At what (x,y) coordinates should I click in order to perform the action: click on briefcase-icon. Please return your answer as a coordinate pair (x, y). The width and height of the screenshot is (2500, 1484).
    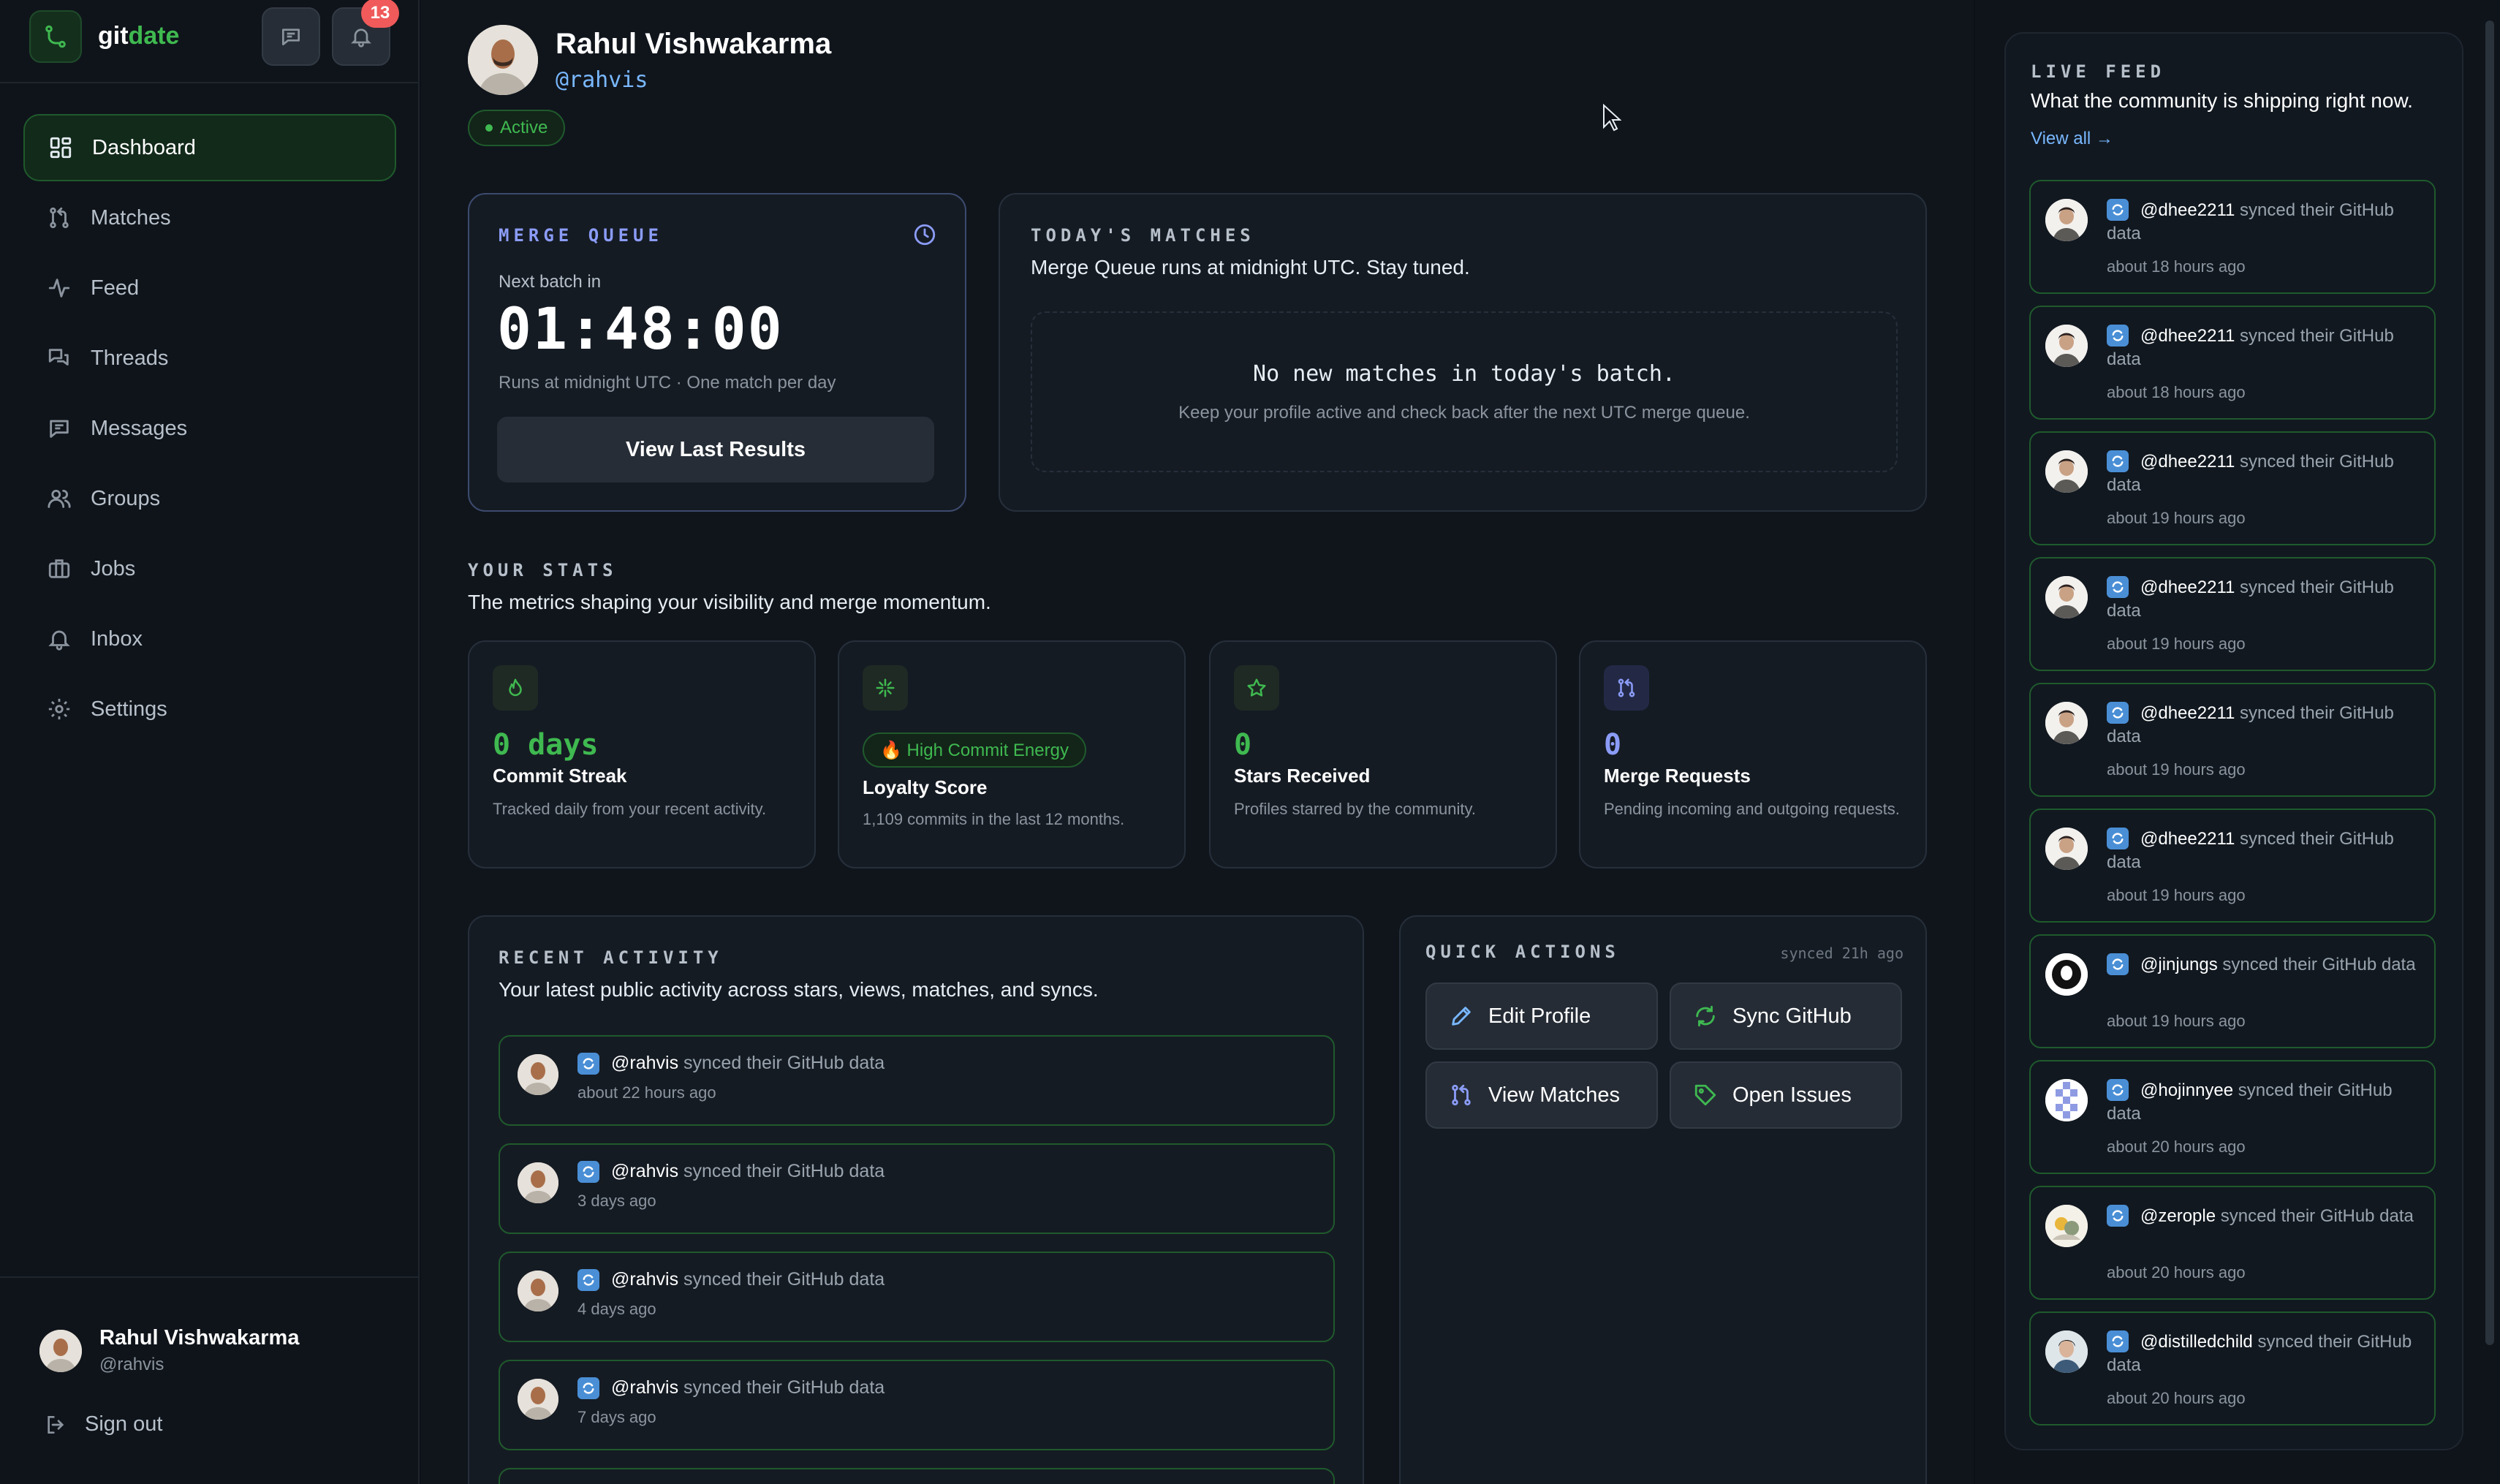
    Looking at the image, I should click on (59, 568).